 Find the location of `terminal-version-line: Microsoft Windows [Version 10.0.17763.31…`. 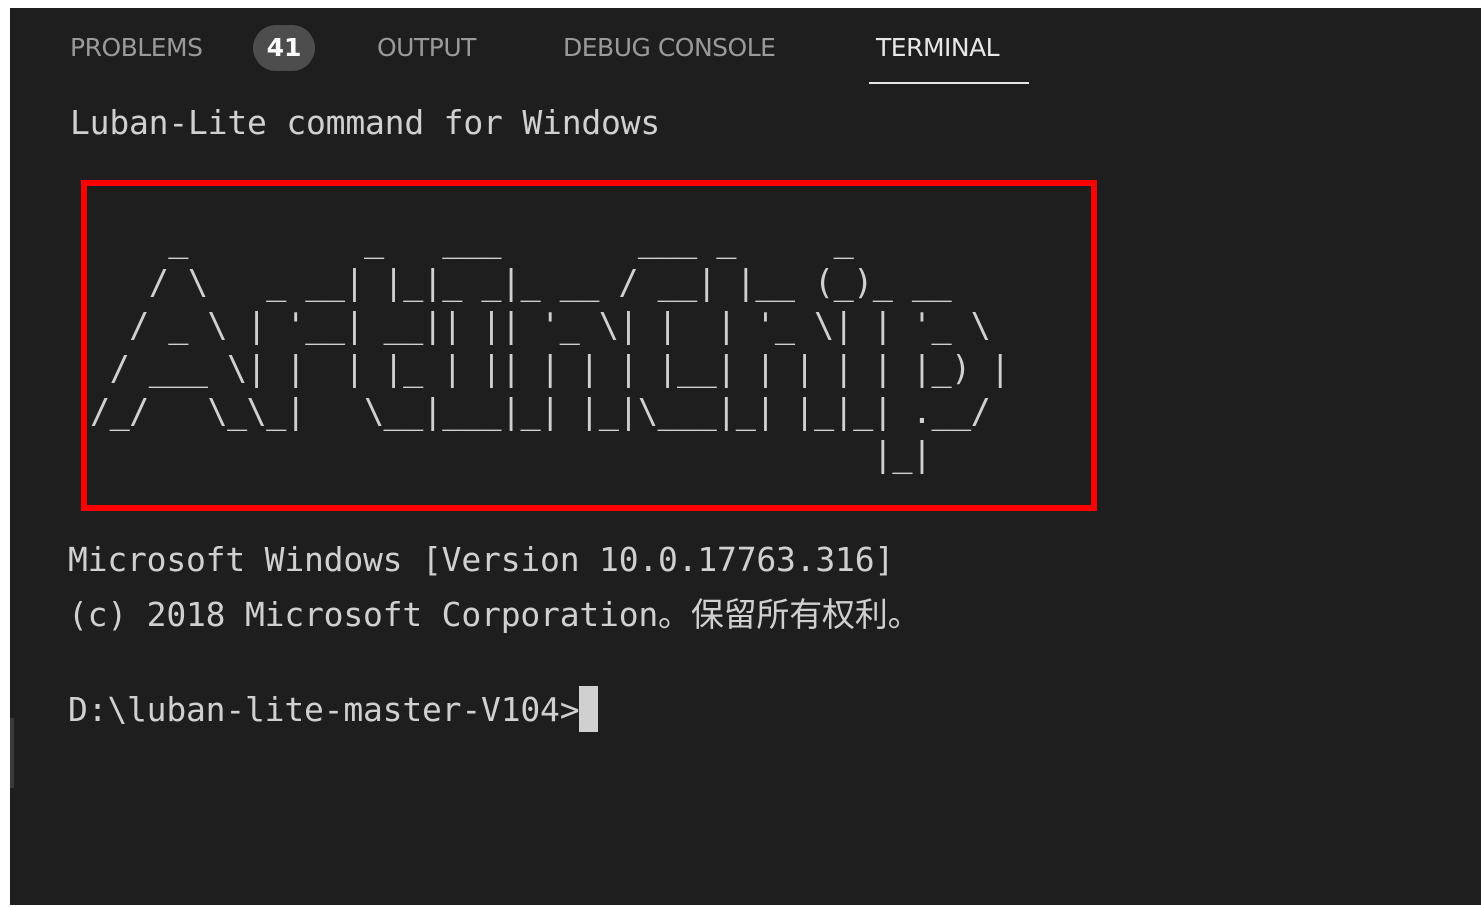

terminal-version-line: Microsoft Windows [Version 10.0.17763.31… is located at coordinates (481, 559).